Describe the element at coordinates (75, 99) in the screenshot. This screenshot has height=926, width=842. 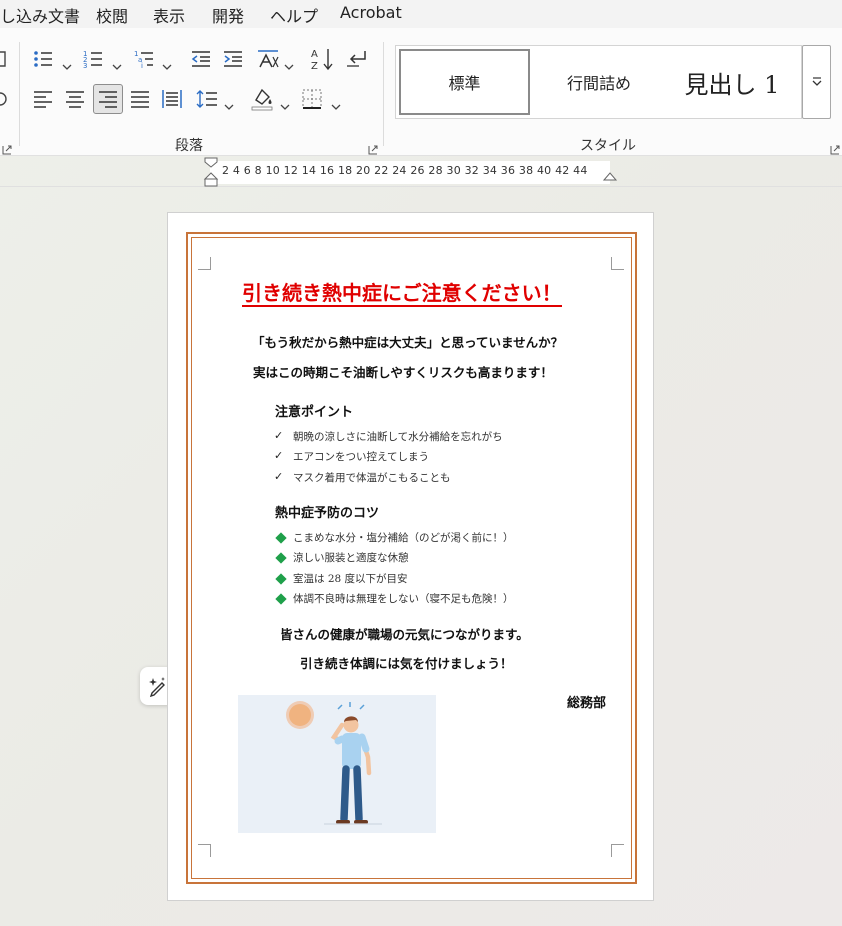
I see `align-center-icon` at that location.